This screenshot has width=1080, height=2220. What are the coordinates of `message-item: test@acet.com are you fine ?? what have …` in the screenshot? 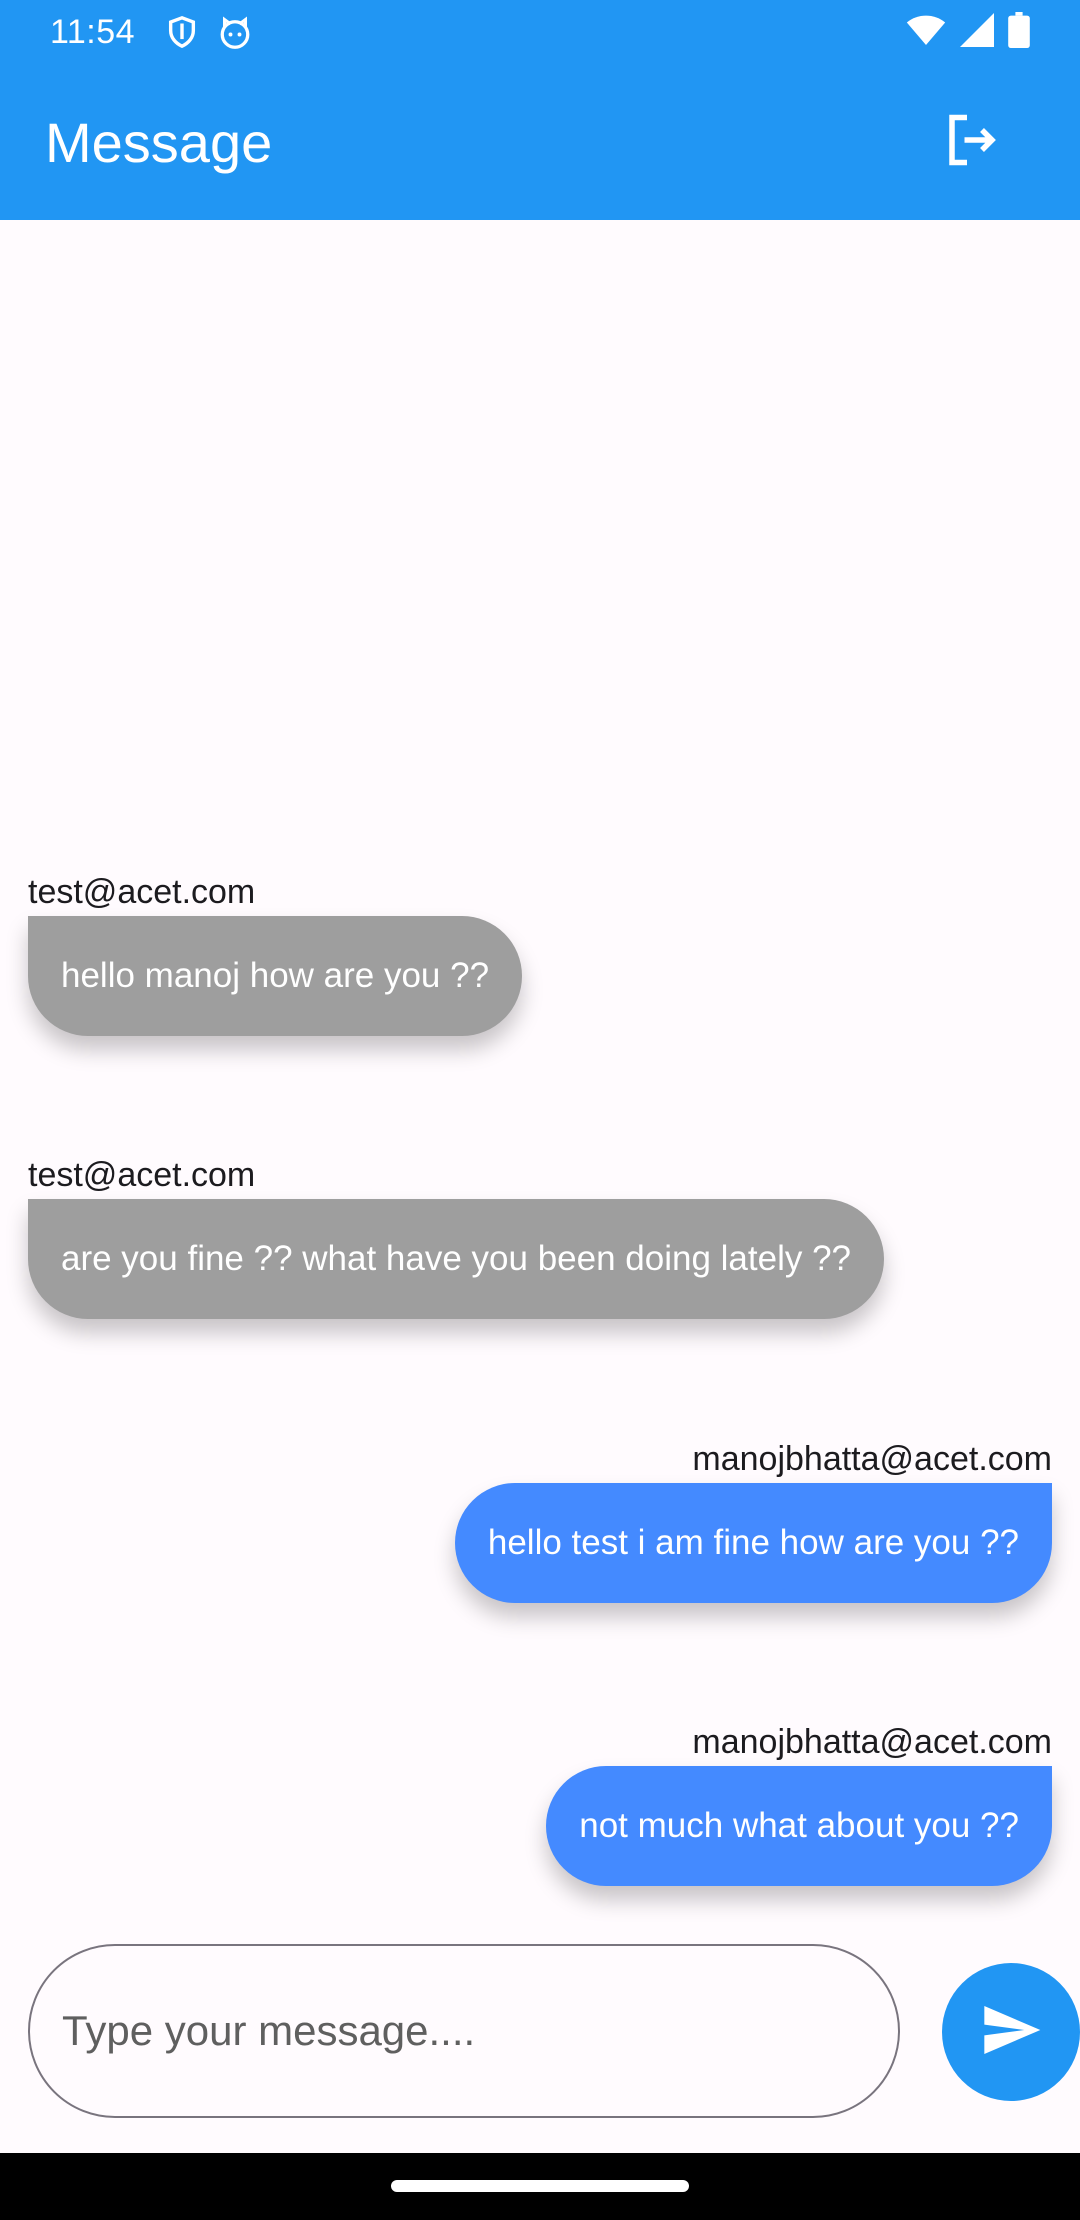 It's located at (456, 1237).